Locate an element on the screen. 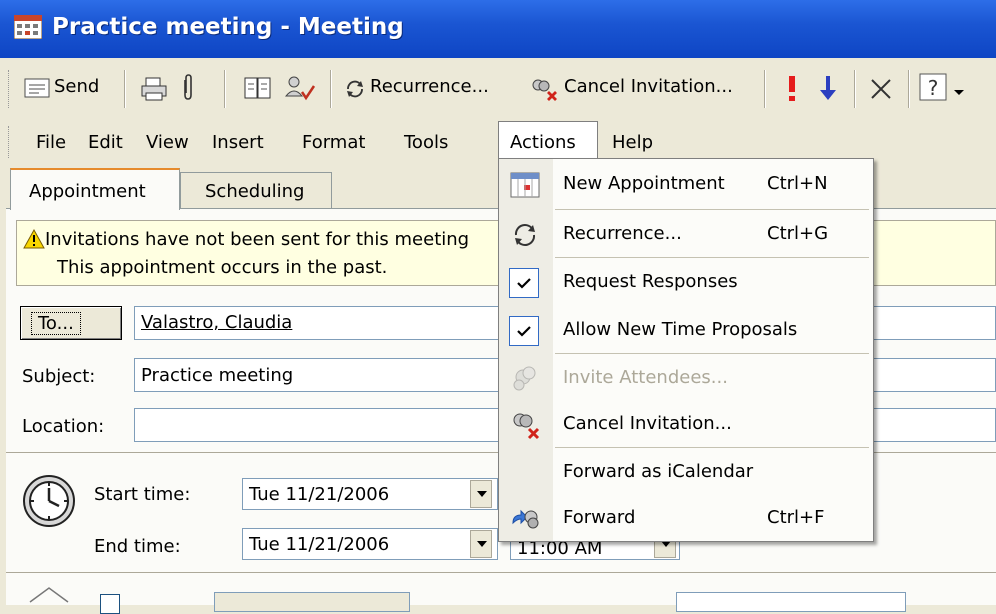 This screenshot has width=996, height=614. menu-item-allow-new-time-proposals: Allow New Time Proposals is located at coordinates (686, 331).